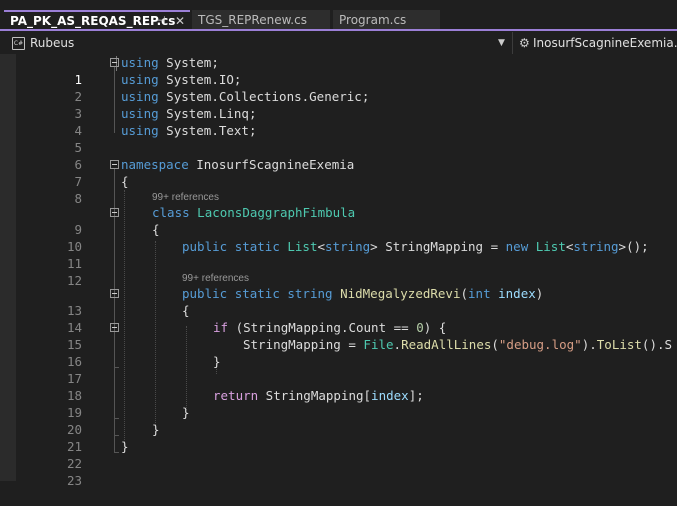 The width and height of the screenshot is (677, 506). I want to click on tab-label: Program.cs, so click(373, 20).